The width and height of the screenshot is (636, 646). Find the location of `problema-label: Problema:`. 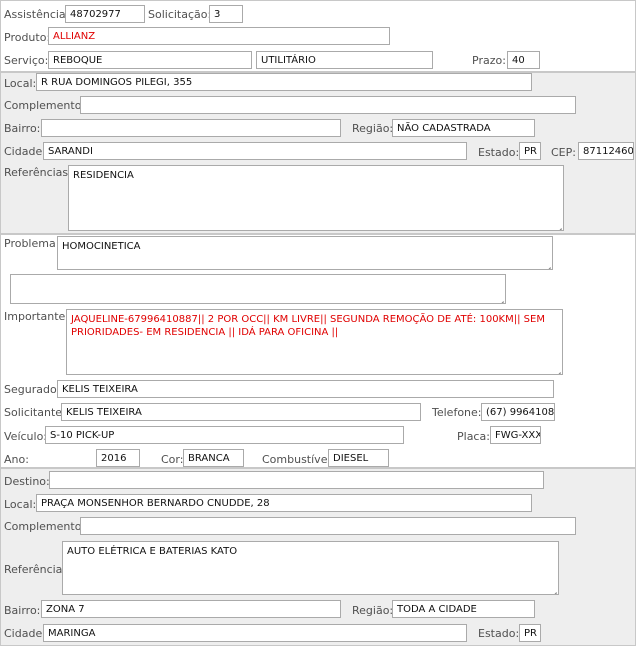

problema-label: Problema: is located at coordinates (32, 243).